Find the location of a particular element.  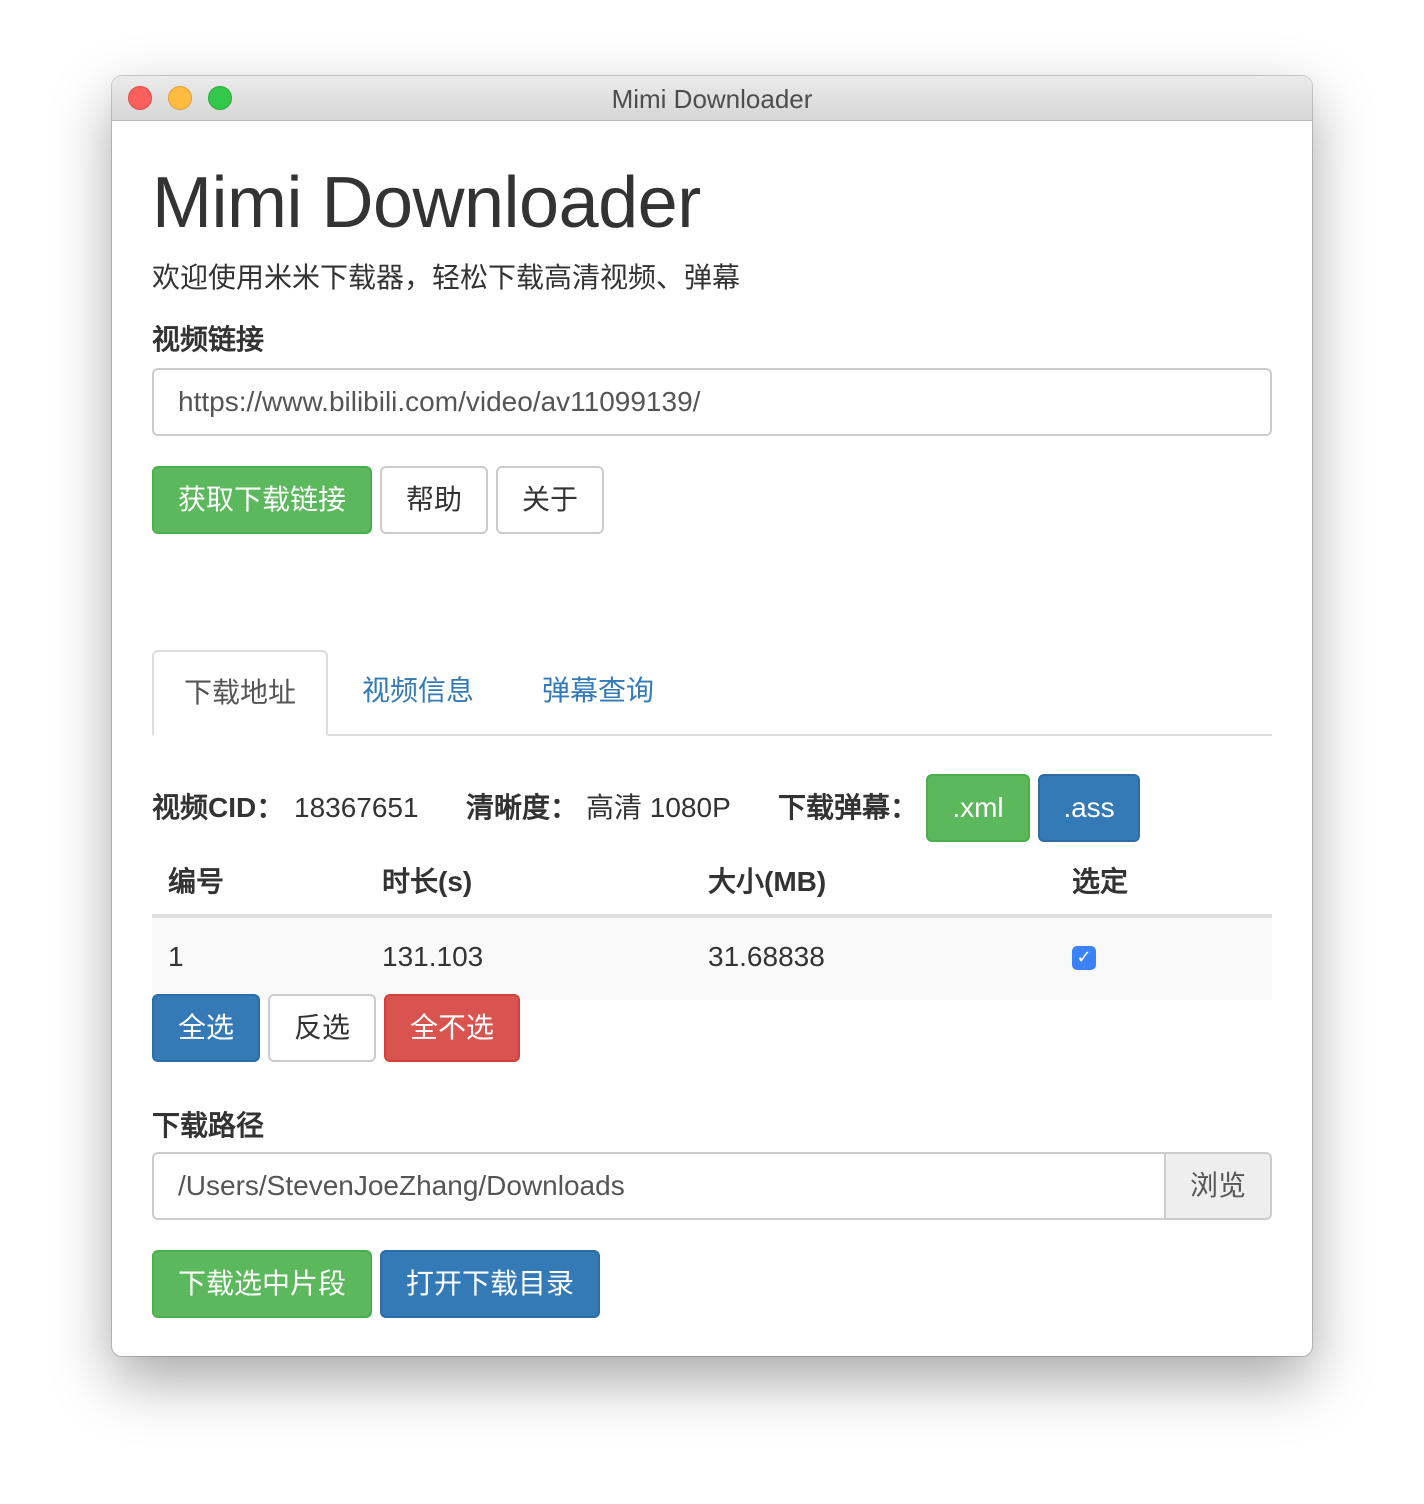

select-all-button: 全选 is located at coordinates (206, 1028).